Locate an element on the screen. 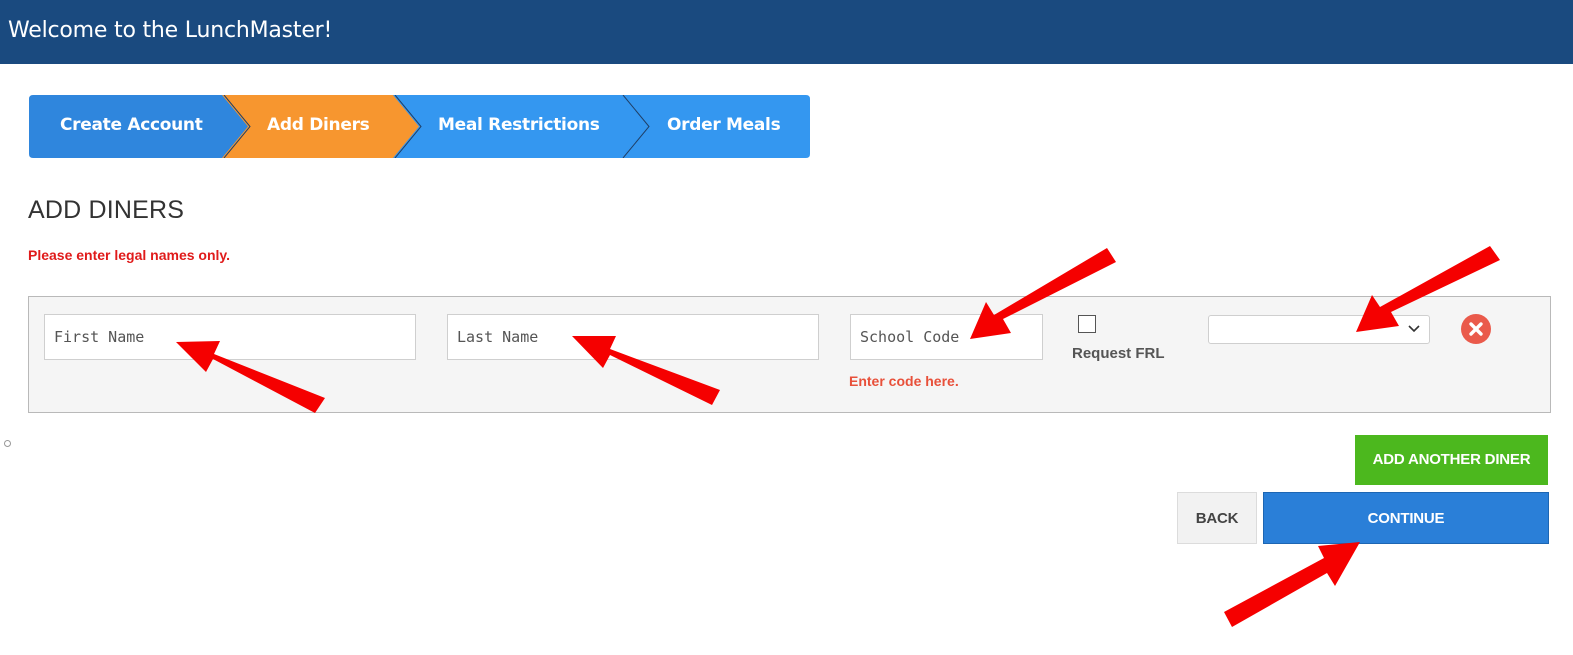  remove-diner-button is located at coordinates (1476, 329).